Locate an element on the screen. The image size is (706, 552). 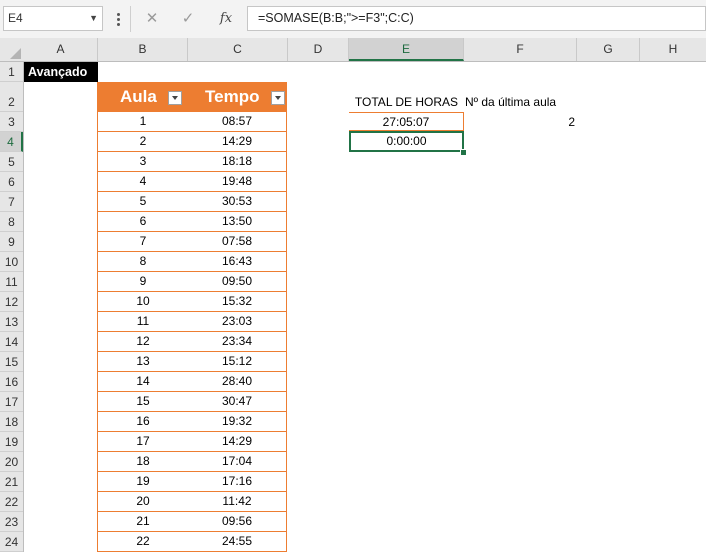
cell-aula: 7 is located at coordinates (143, 241).